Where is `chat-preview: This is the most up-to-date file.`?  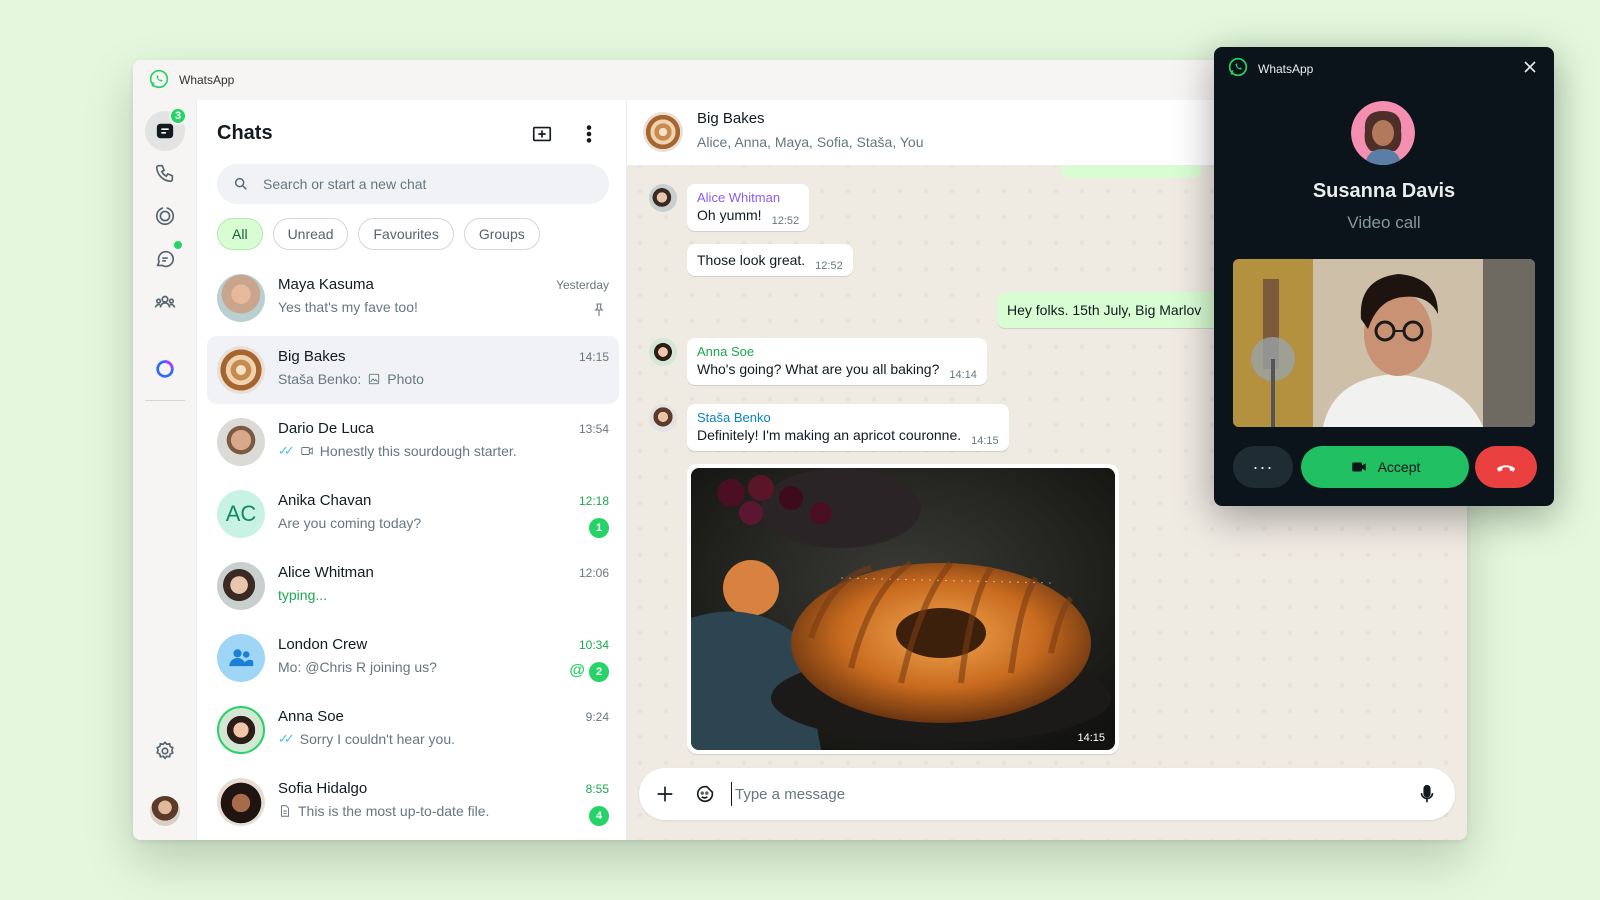 chat-preview: This is the most up-to-date file. is located at coordinates (383, 811).